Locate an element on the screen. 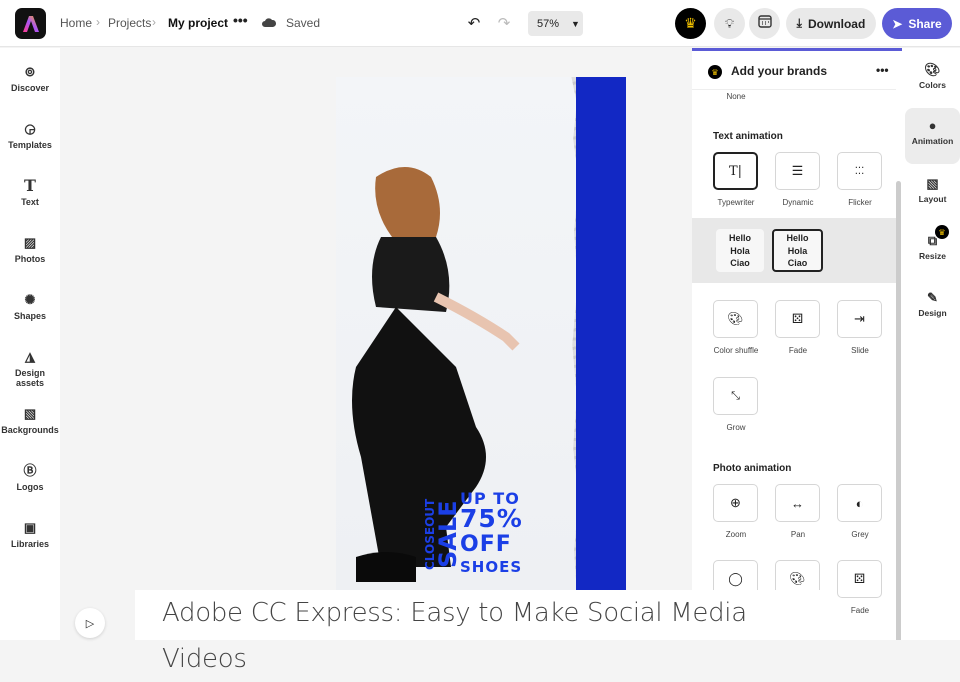 This screenshot has width=960, height=682. sidebar-label: Logos is located at coordinates (30, 487).